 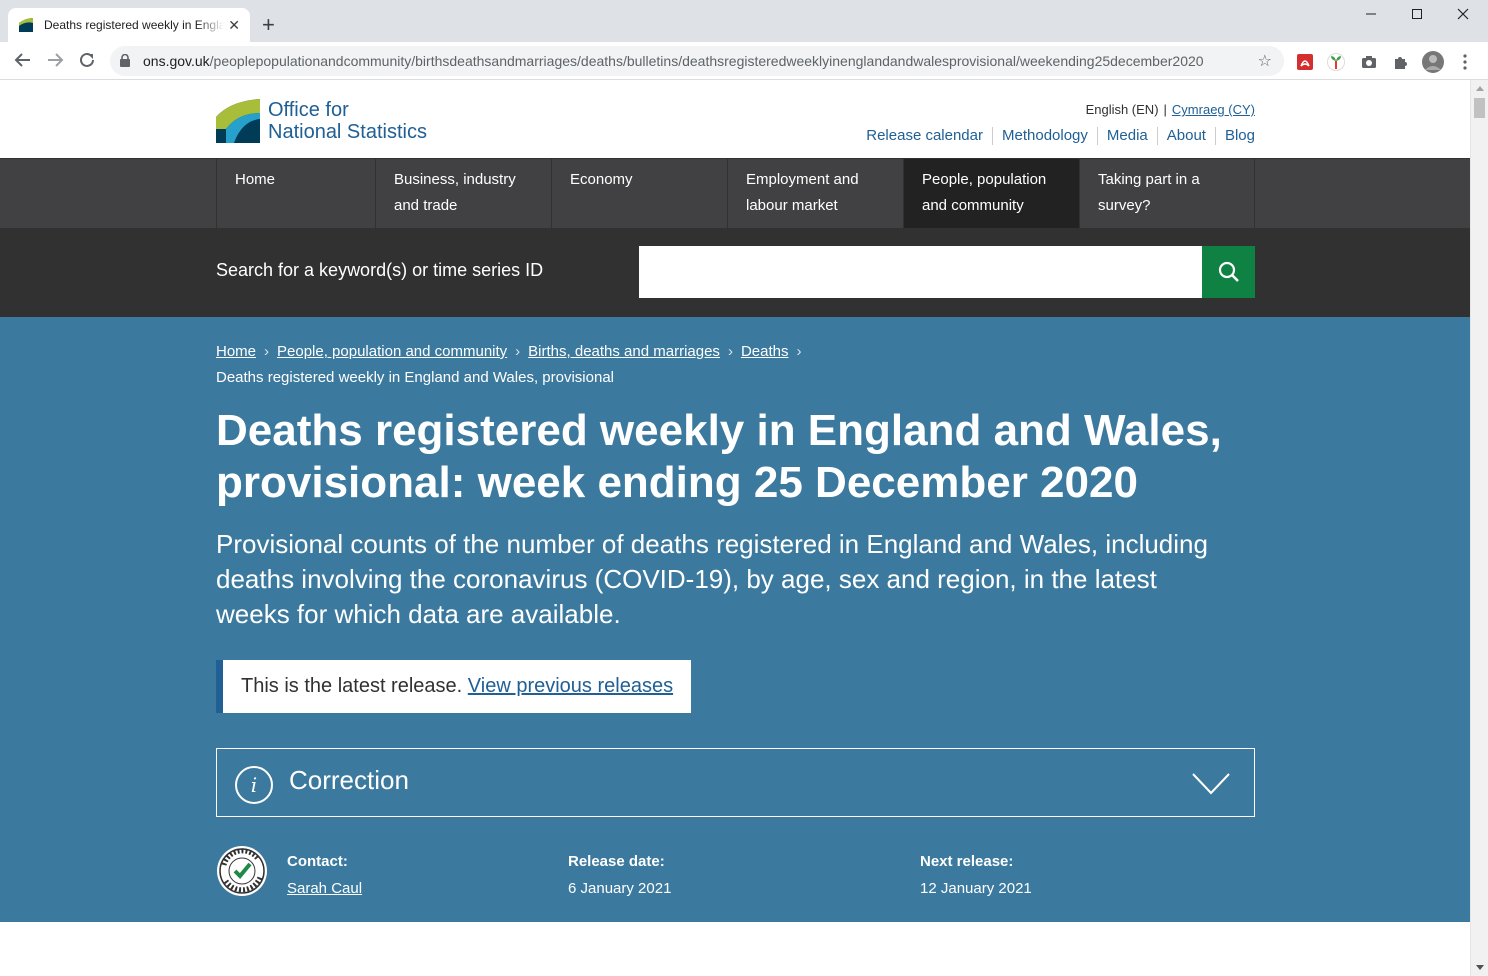 I want to click on ons-logo: Office for National Statistics, so click(x=336, y=121).